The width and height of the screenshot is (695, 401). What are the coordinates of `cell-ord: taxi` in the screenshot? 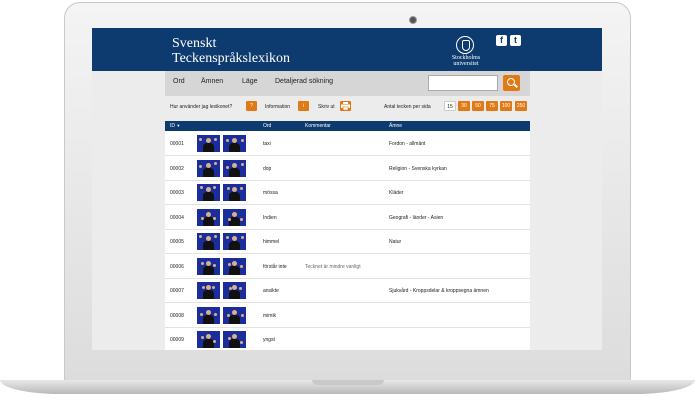 It's located at (267, 144).